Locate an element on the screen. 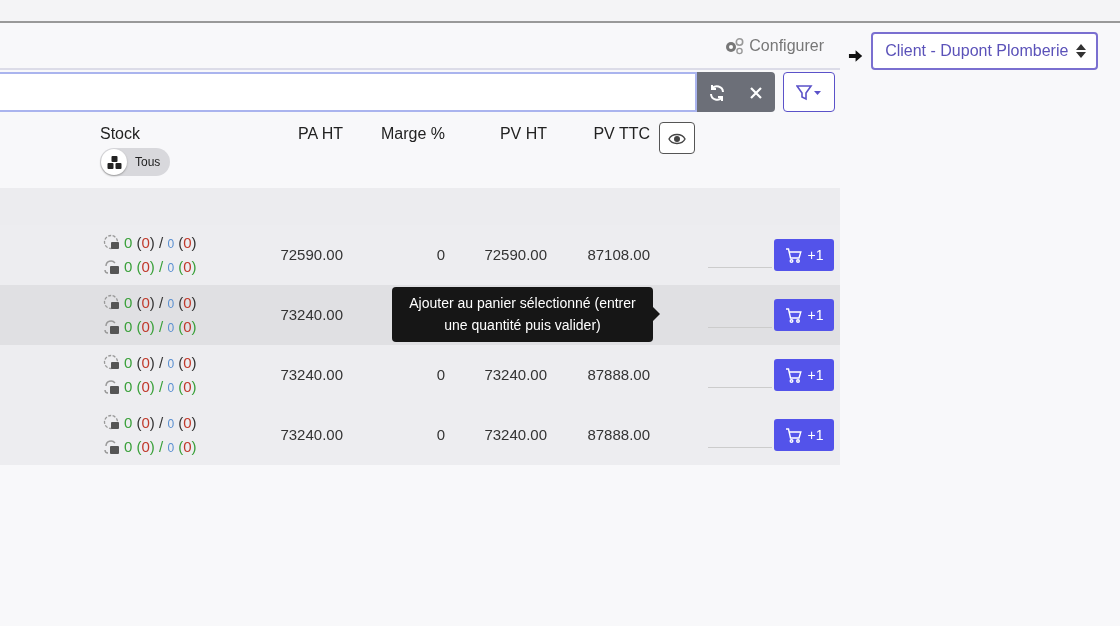 The width and height of the screenshot is (1120, 626). close-icon is located at coordinates (755, 92).